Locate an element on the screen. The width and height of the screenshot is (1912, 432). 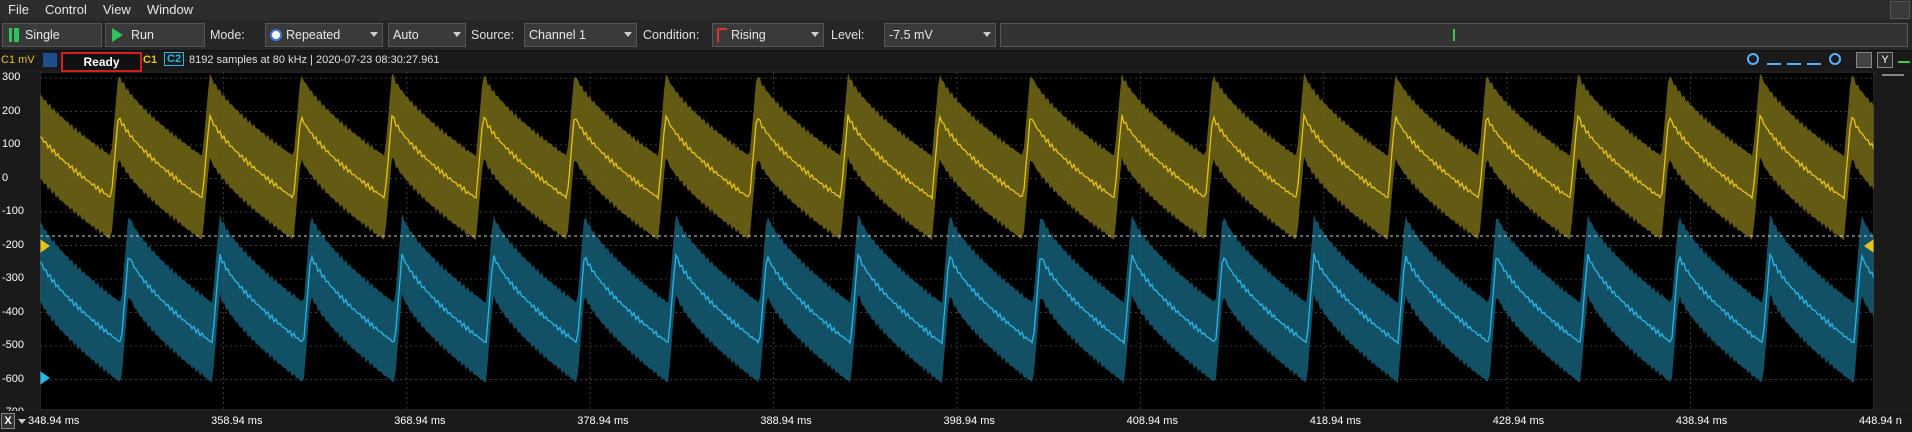
level-value: -7.5 mV is located at coordinates (911, 35).